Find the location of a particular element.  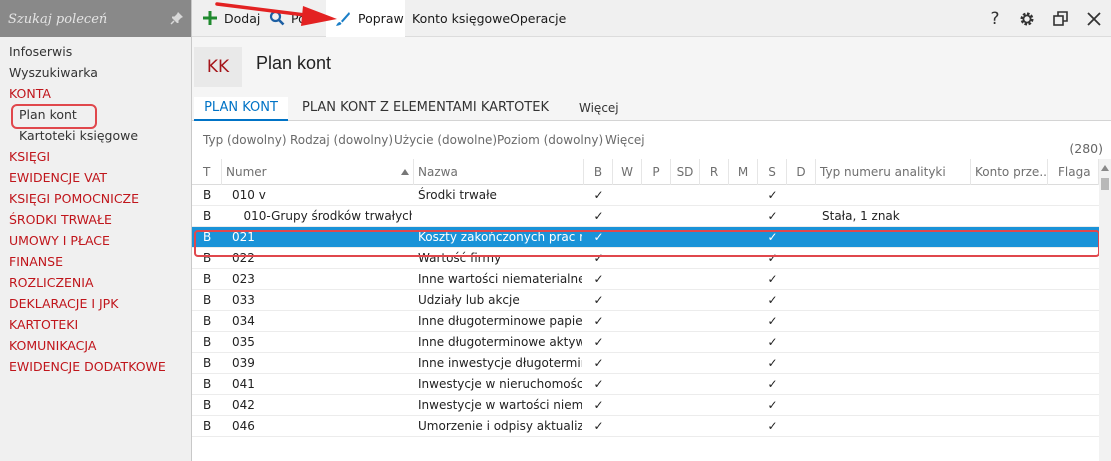

restore-window-icon is located at coordinates (1061, 19).